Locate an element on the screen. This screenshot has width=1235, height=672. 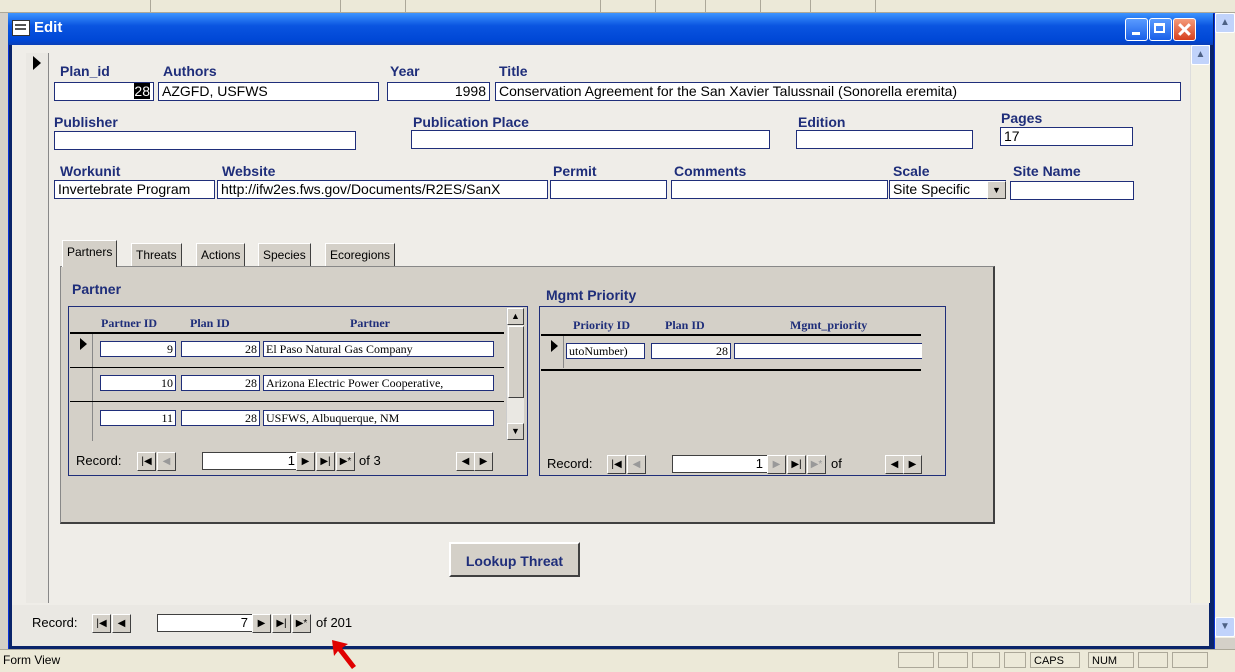
plan-id-field: 28 is located at coordinates (104, 91).